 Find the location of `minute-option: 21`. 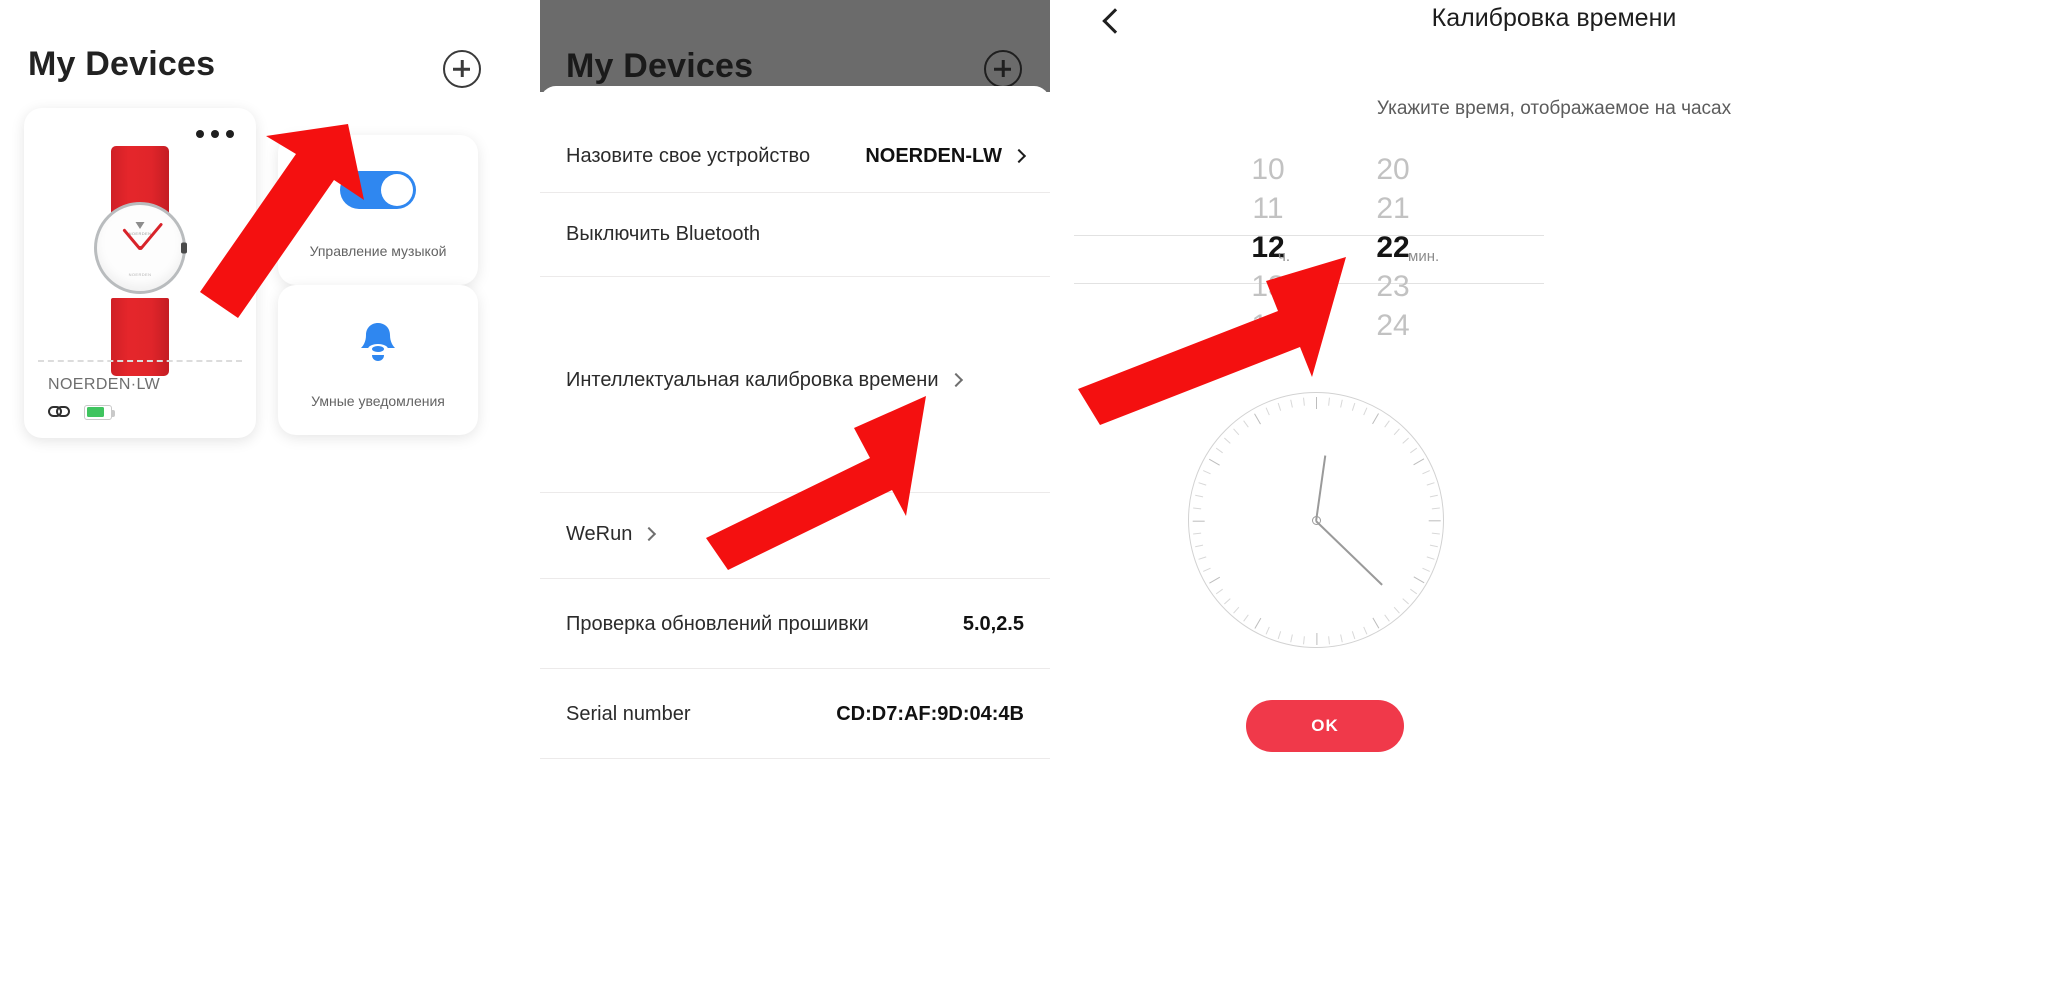

minute-option: 21 is located at coordinates (1393, 208).